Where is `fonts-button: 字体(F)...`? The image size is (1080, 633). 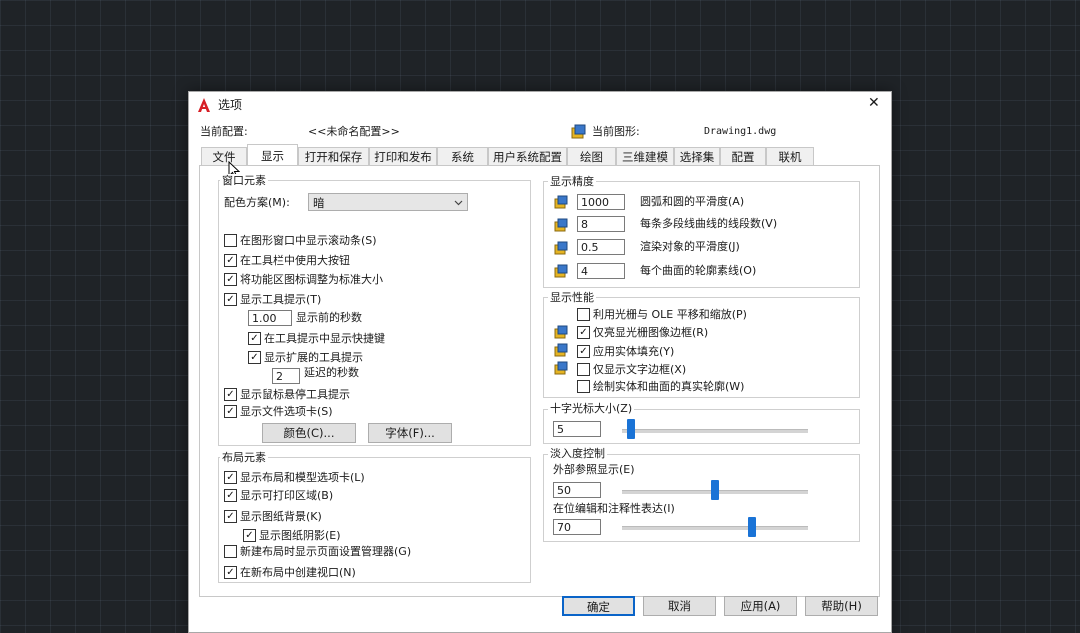
fonts-button: 字体(F)... is located at coordinates (410, 433).